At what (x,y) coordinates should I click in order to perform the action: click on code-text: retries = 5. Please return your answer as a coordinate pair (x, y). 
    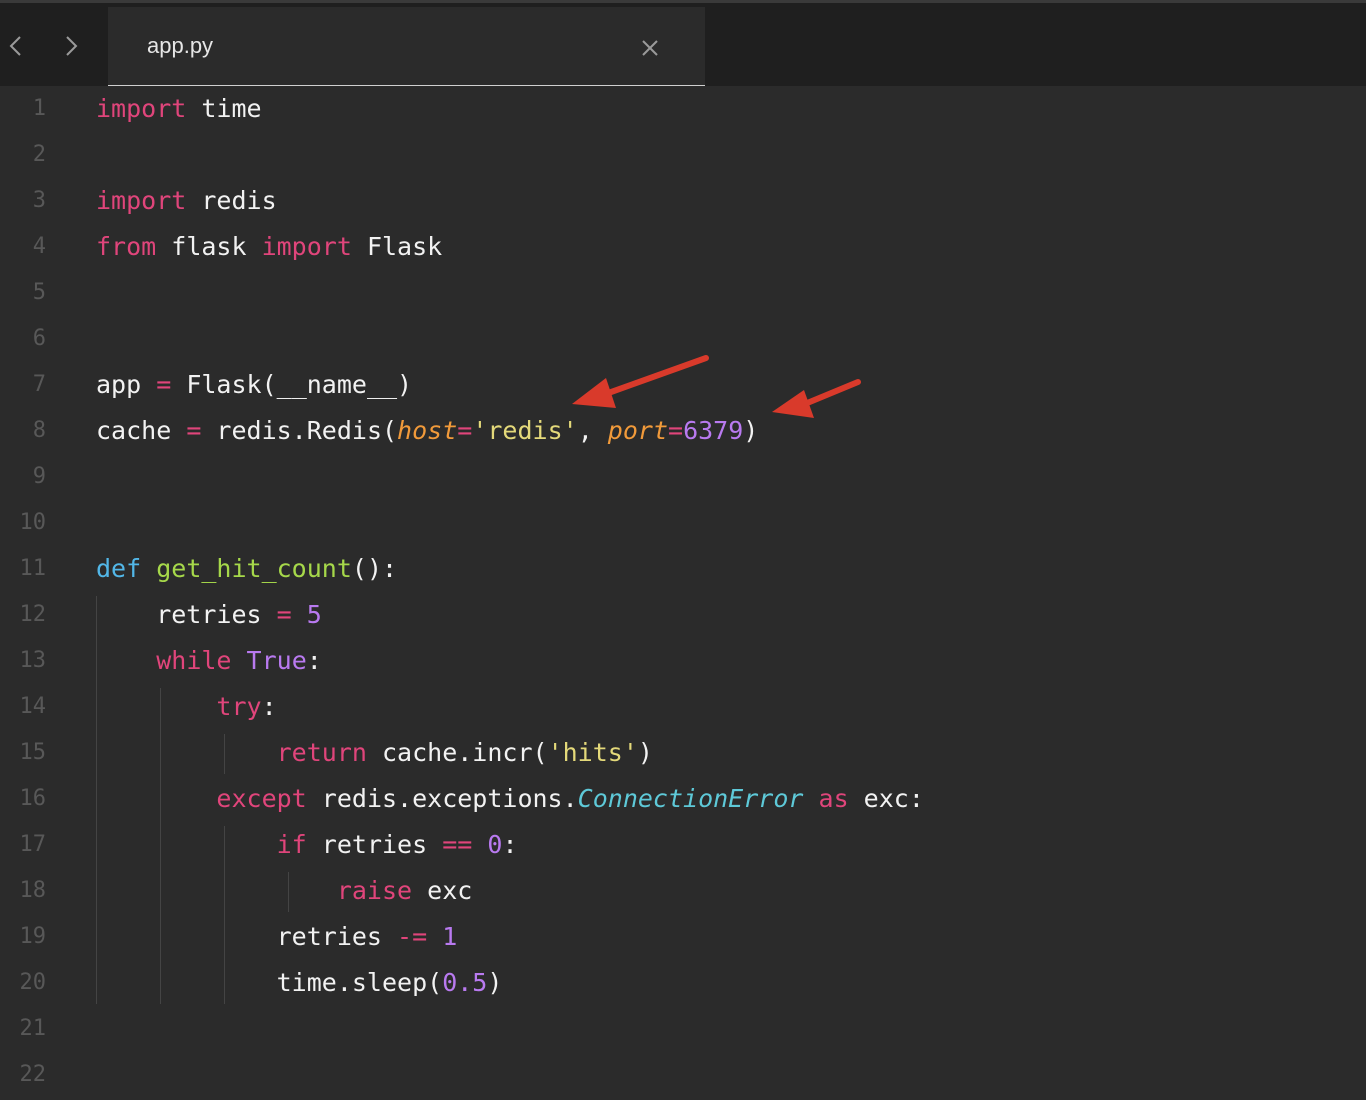
    Looking at the image, I should click on (209, 615).